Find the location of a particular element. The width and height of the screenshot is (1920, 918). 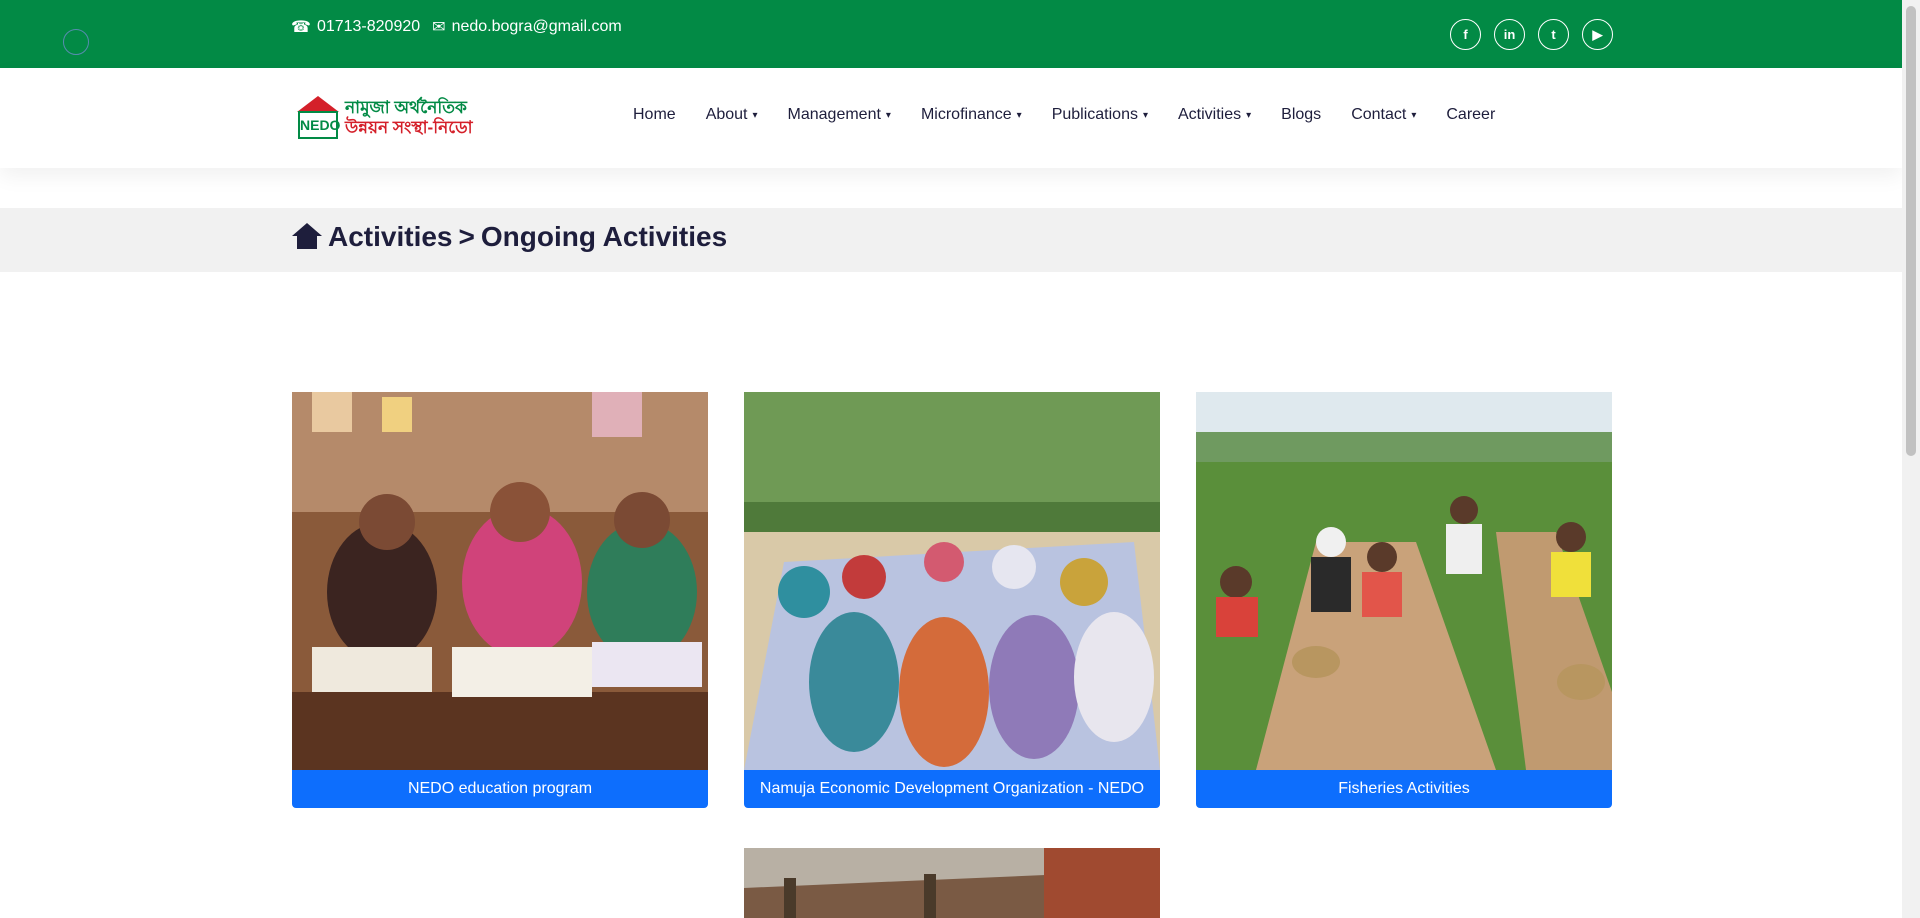

breadcrumb: Activities > Ongoing Activities is located at coordinates (509, 237).